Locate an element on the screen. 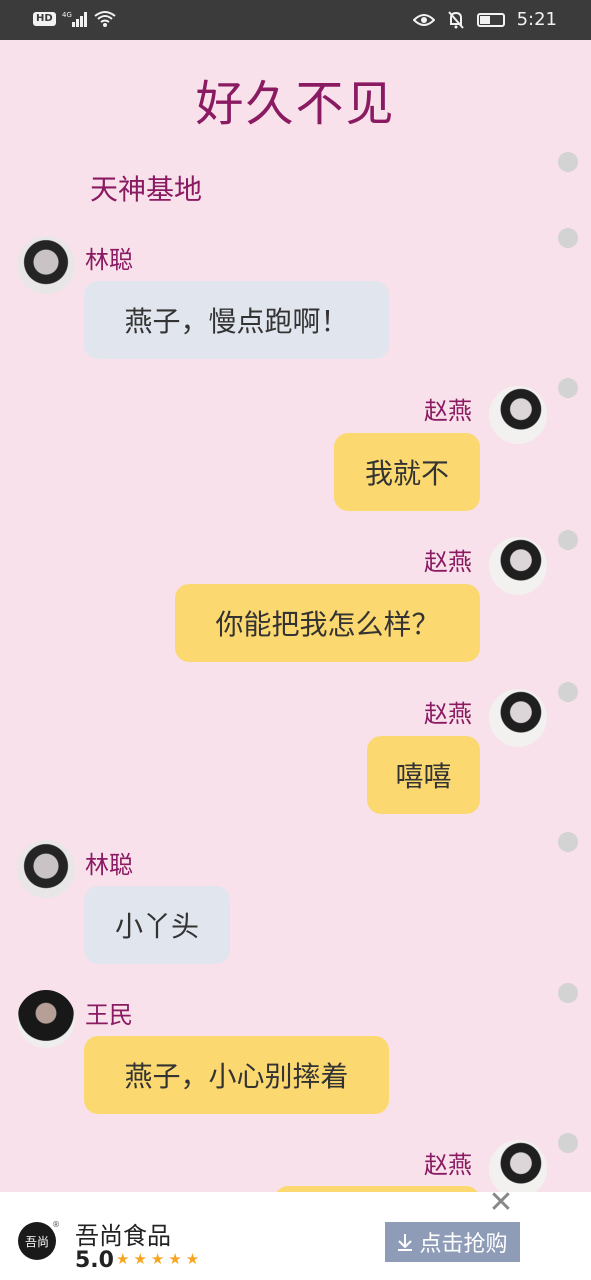 The height and width of the screenshot is (1280, 591). network-type-label: 4G is located at coordinates (67, 15).